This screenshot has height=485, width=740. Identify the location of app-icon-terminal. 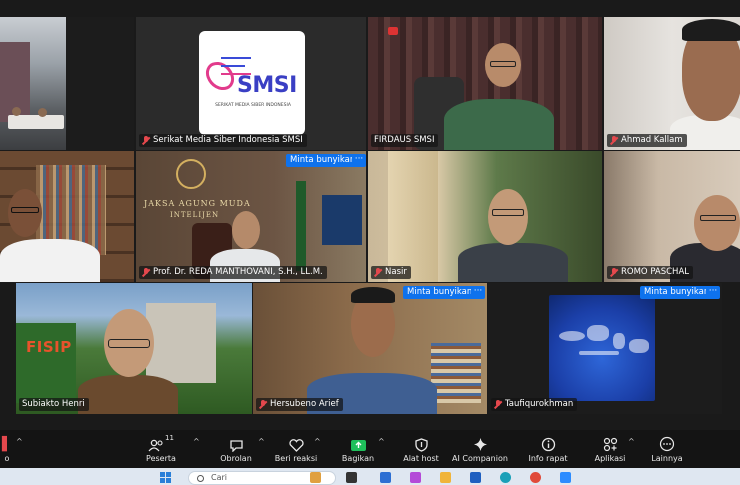
(351, 477).